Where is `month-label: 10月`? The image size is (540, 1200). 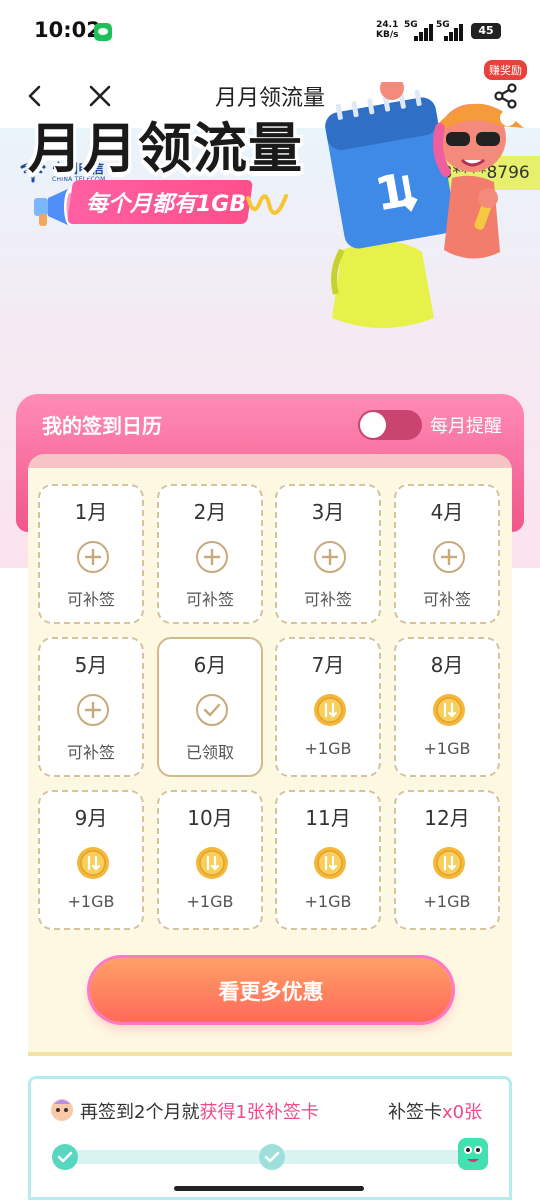
month-label: 10月 is located at coordinates (210, 818).